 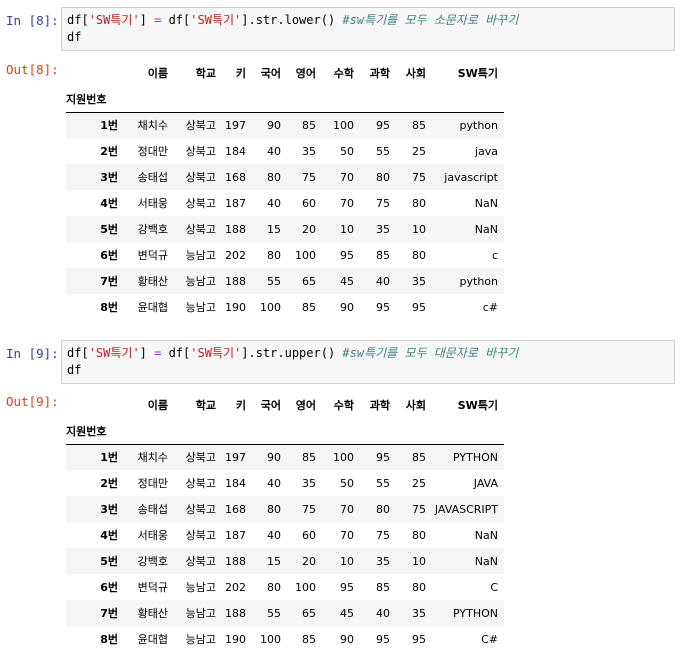 What do you see at coordinates (285, 483) in the screenshot?
I see `table-row: 2번 정대만 상북고 184 40 35 50 55 25 JAVA` at bounding box center [285, 483].